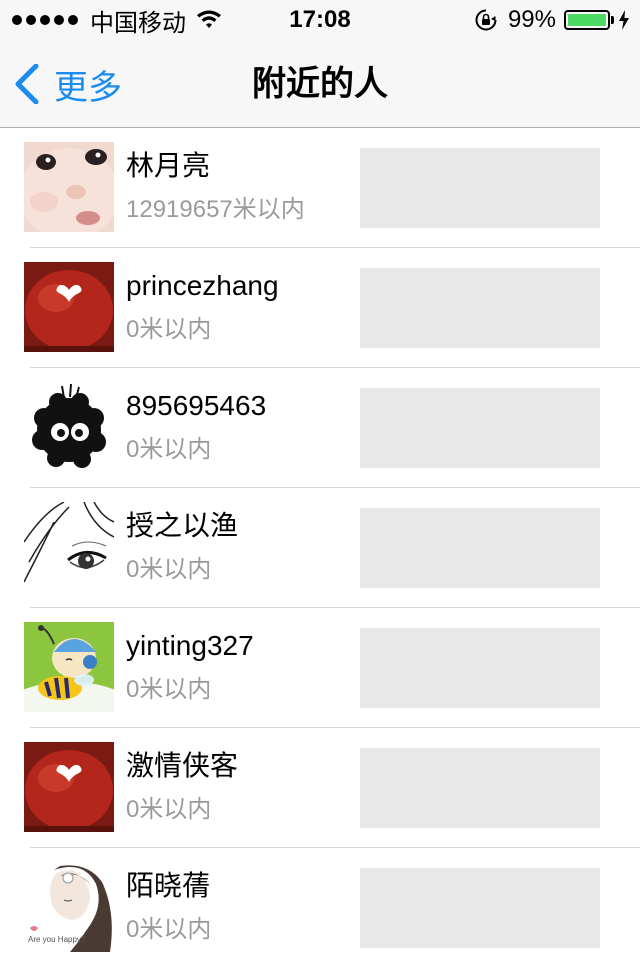  What do you see at coordinates (612, 20) in the screenshot?
I see `battery-cap` at bounding box center [612, 20].